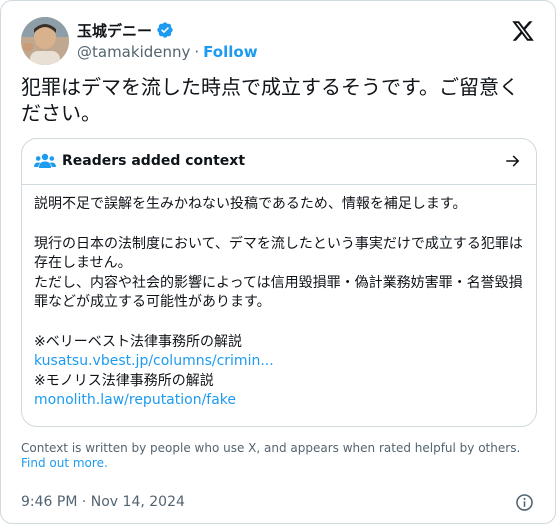 This screenshot has height=524, width=556. Describe the element at coordinates (114, 30) in the screenshot. I see `display-name: 玉城デニー` at that location.